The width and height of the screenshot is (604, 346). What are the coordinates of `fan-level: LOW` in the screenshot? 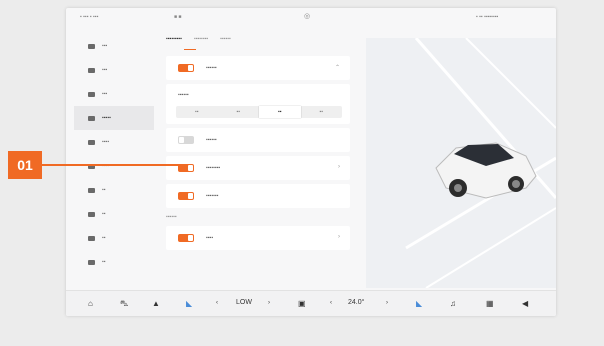 It's located at (244, 302).